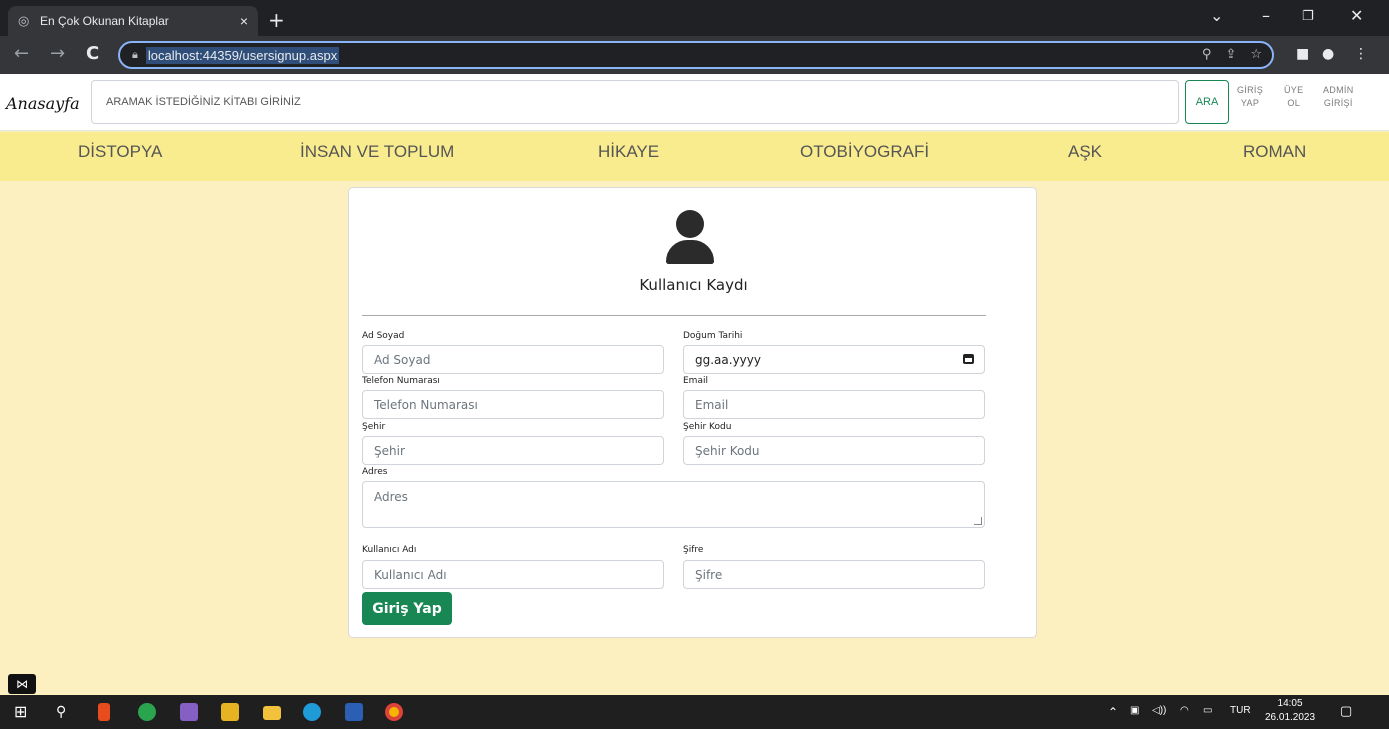  I want to click on globe-icon: ◎, so click(24, 20).